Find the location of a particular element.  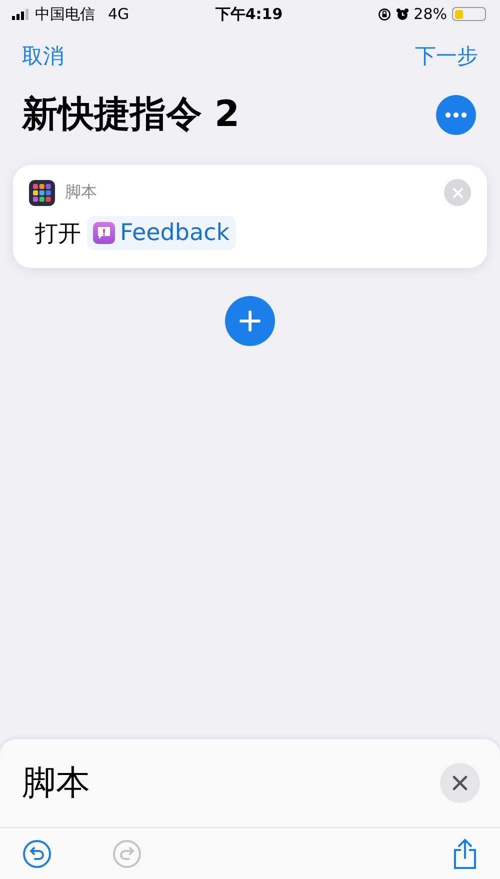

next-button: 下一步 is located at coordinates (446, 56).